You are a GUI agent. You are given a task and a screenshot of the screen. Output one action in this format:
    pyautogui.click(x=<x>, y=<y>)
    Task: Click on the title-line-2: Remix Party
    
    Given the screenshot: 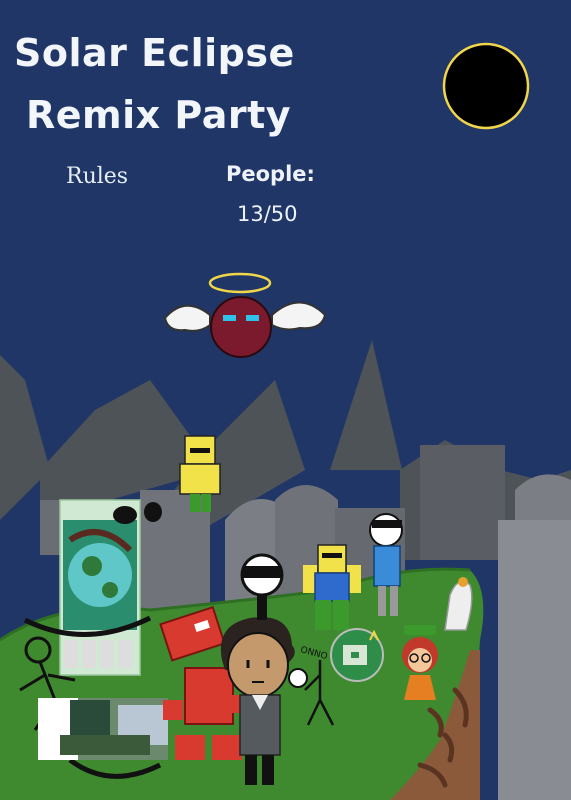 What is the action you would take?
    pyautogui.click(x=159, y=115)
    